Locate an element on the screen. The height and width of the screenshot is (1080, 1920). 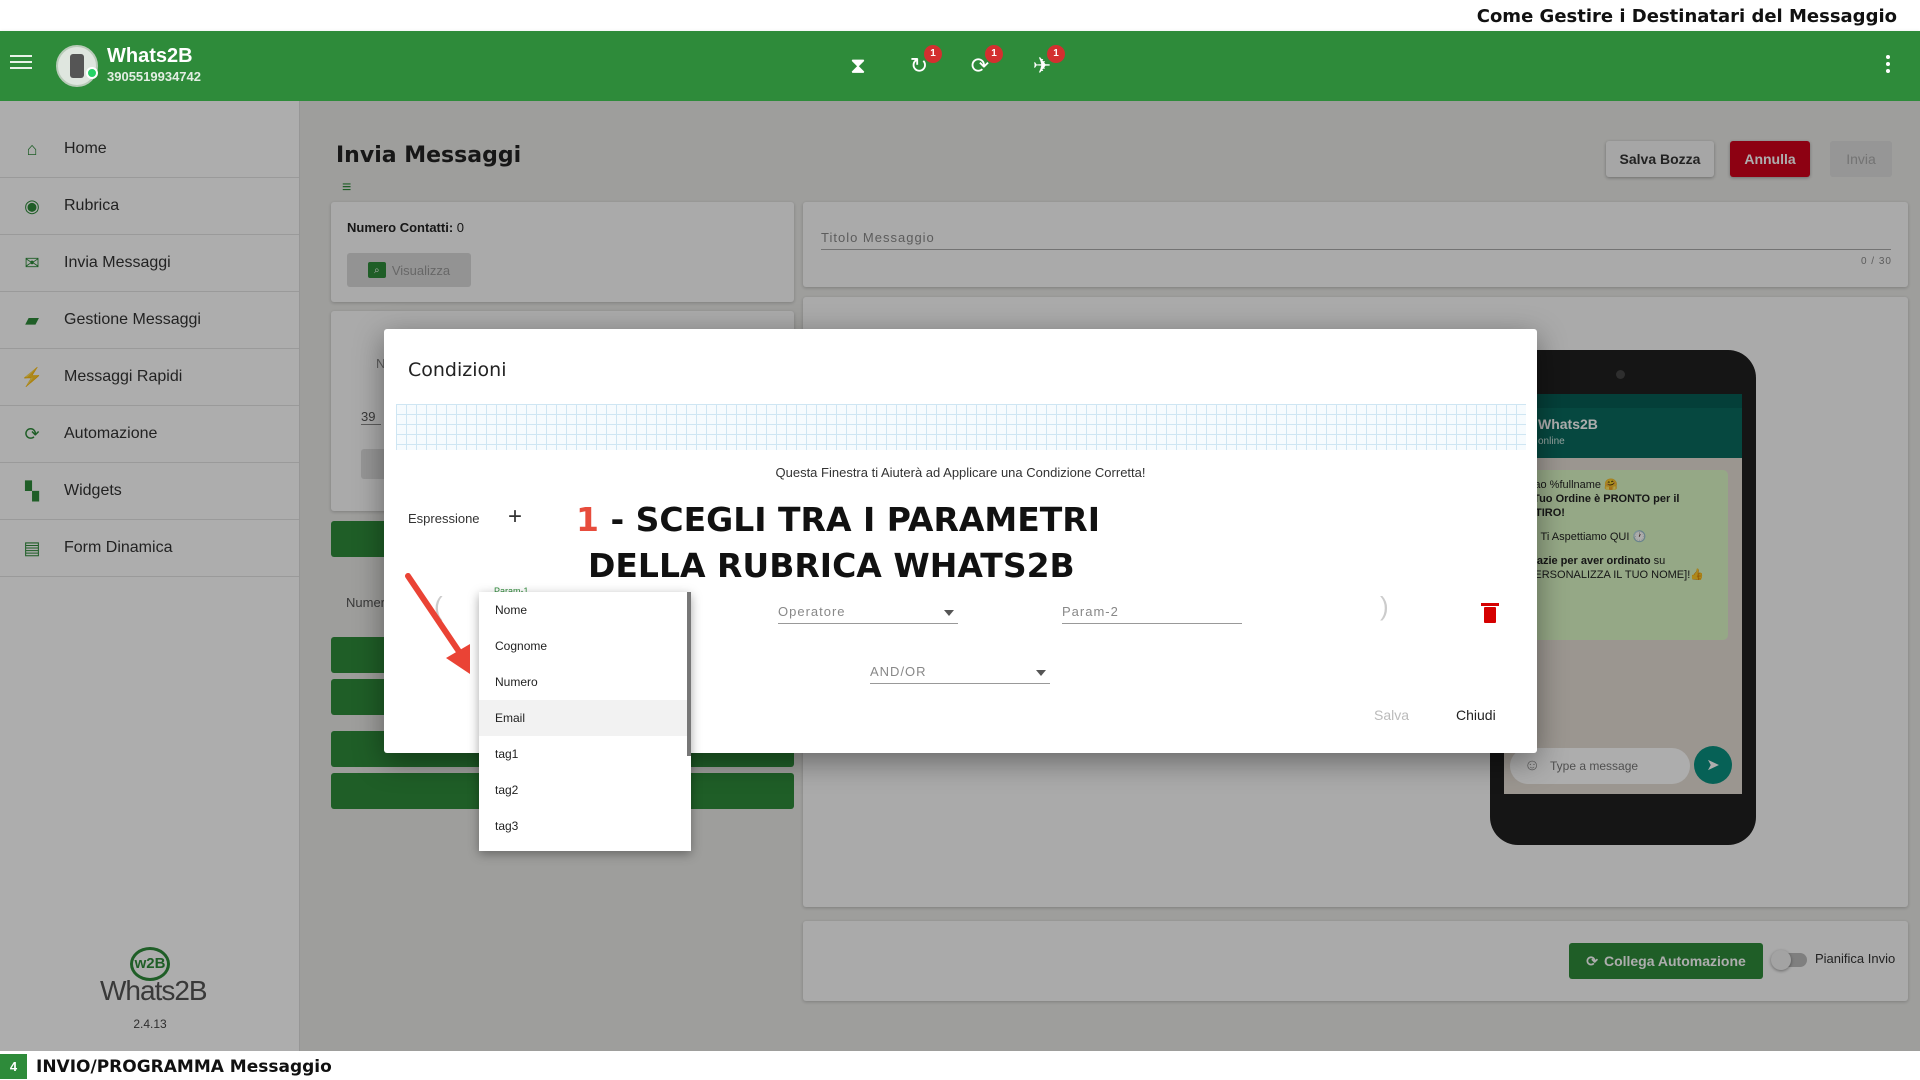
dropdown-option-tag3: tag3 is located at coordinates (585, 826).